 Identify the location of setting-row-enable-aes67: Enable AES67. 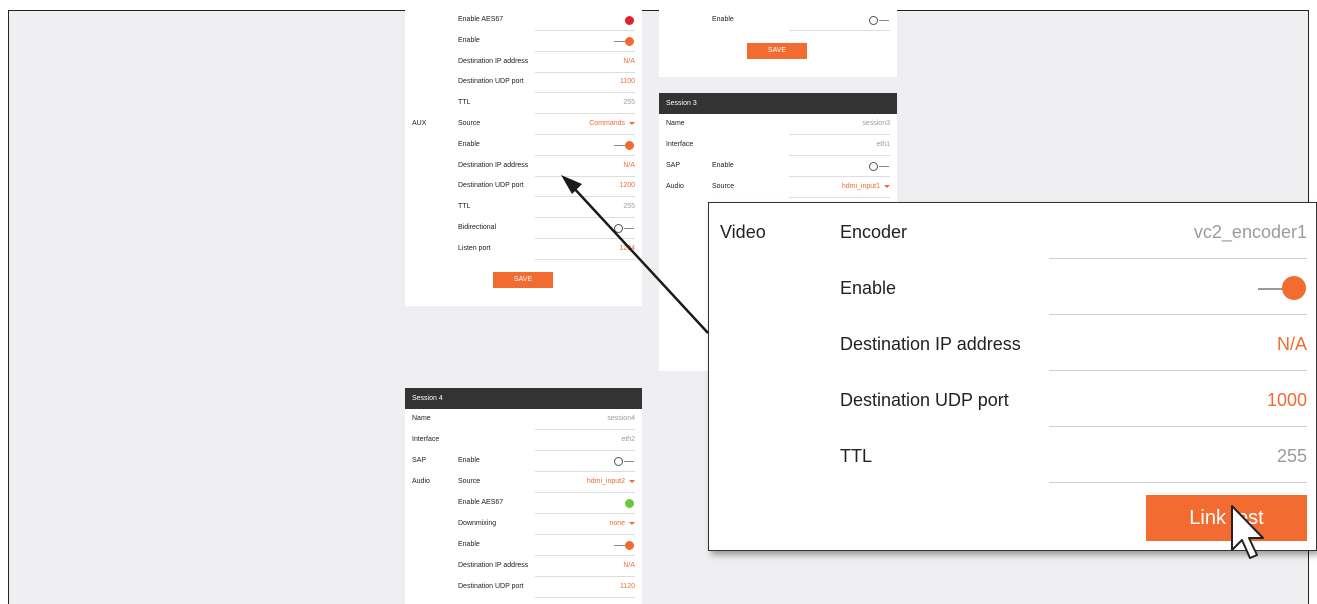
(523, 20).